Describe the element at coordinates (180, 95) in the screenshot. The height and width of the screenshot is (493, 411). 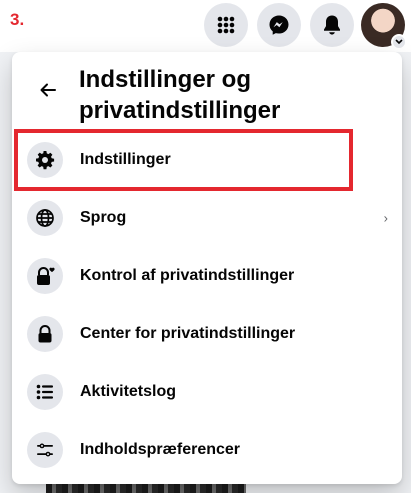
I see `panel-title: Indstillinger og privatindstillinger` at that location.